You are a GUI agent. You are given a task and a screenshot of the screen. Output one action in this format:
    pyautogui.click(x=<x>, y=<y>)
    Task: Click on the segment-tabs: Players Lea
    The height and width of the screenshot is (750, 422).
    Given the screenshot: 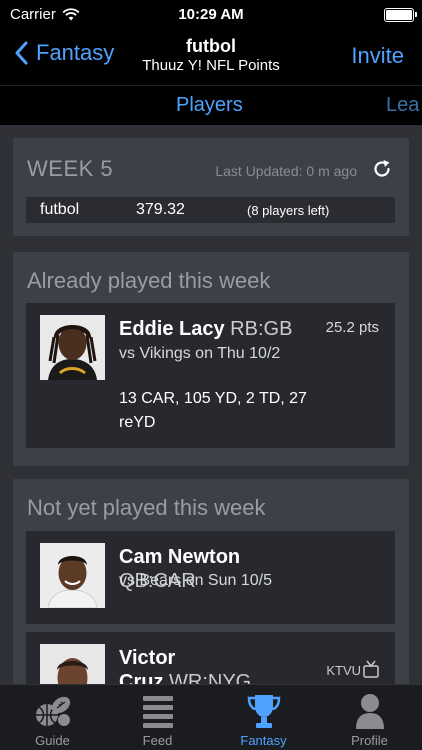 What is the action you would take?
    pyautogui.click(x=211, y=105)
    